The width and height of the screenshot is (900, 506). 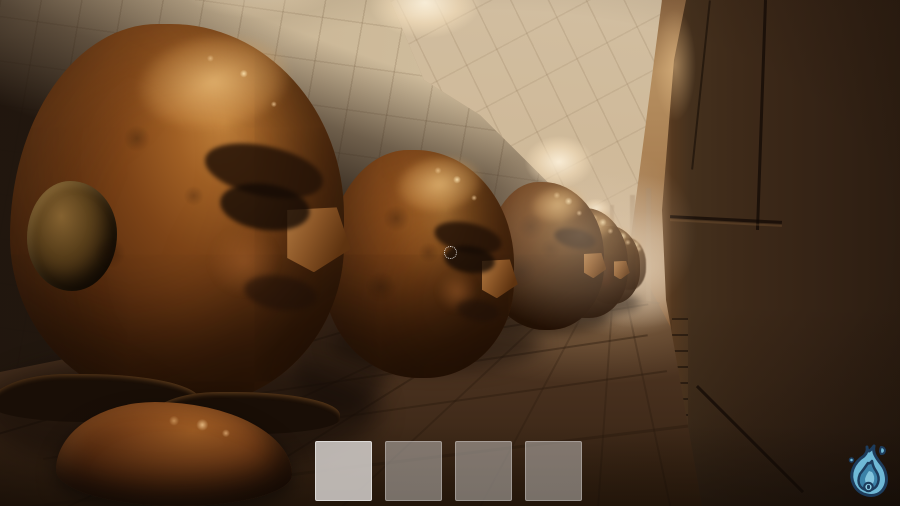 I want to click on statue-ear, so click(x=71, y=236).